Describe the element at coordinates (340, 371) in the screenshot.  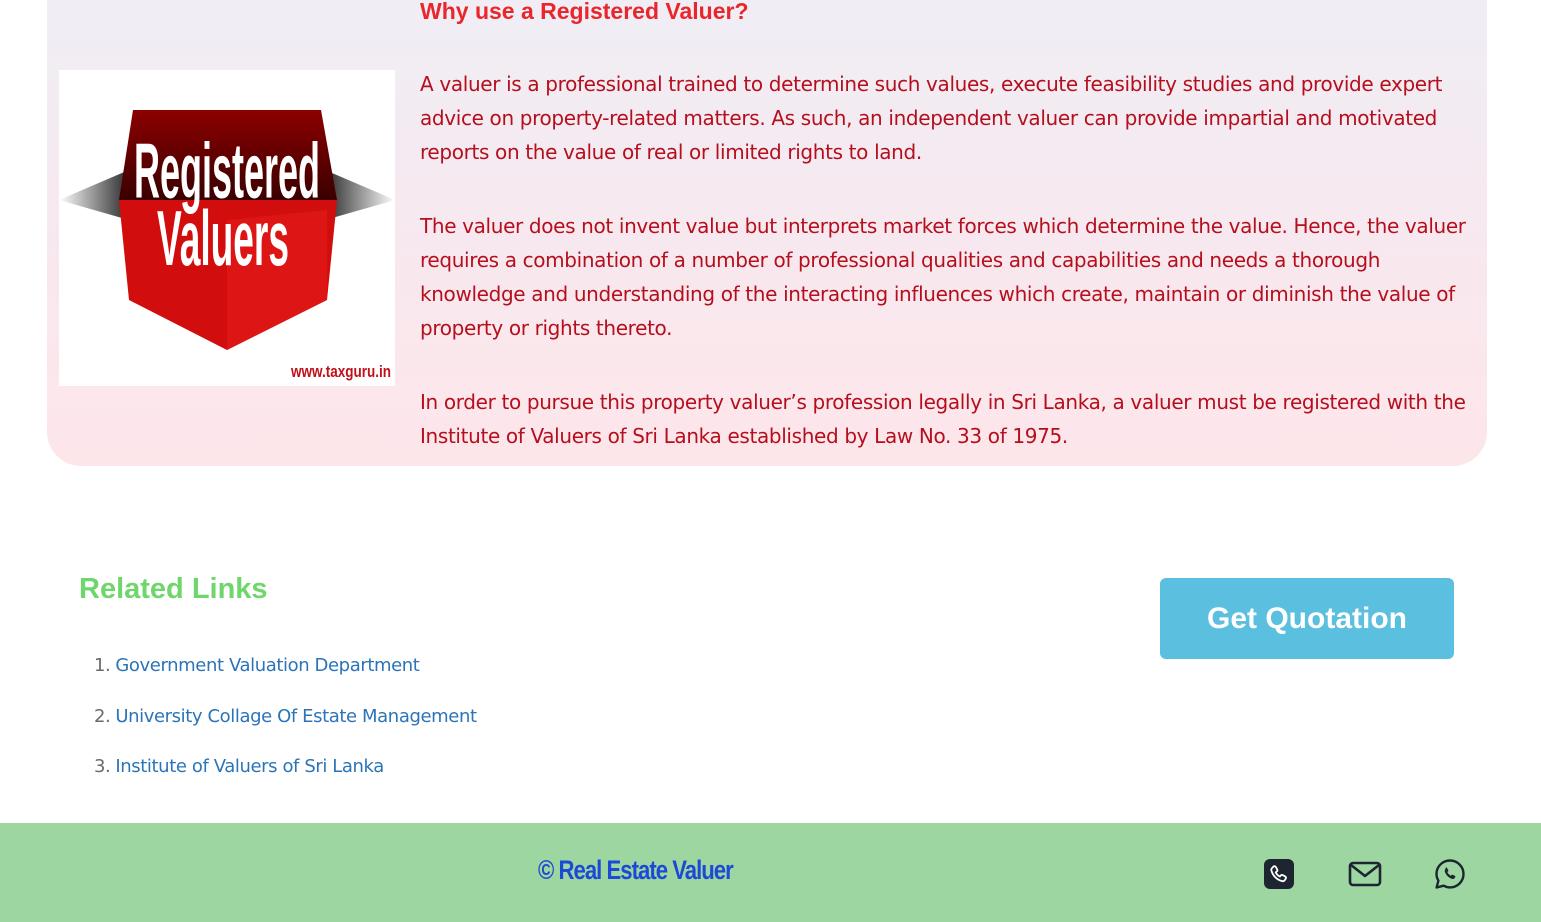
I see `image-watermark: www.taxguru.in` at that location.